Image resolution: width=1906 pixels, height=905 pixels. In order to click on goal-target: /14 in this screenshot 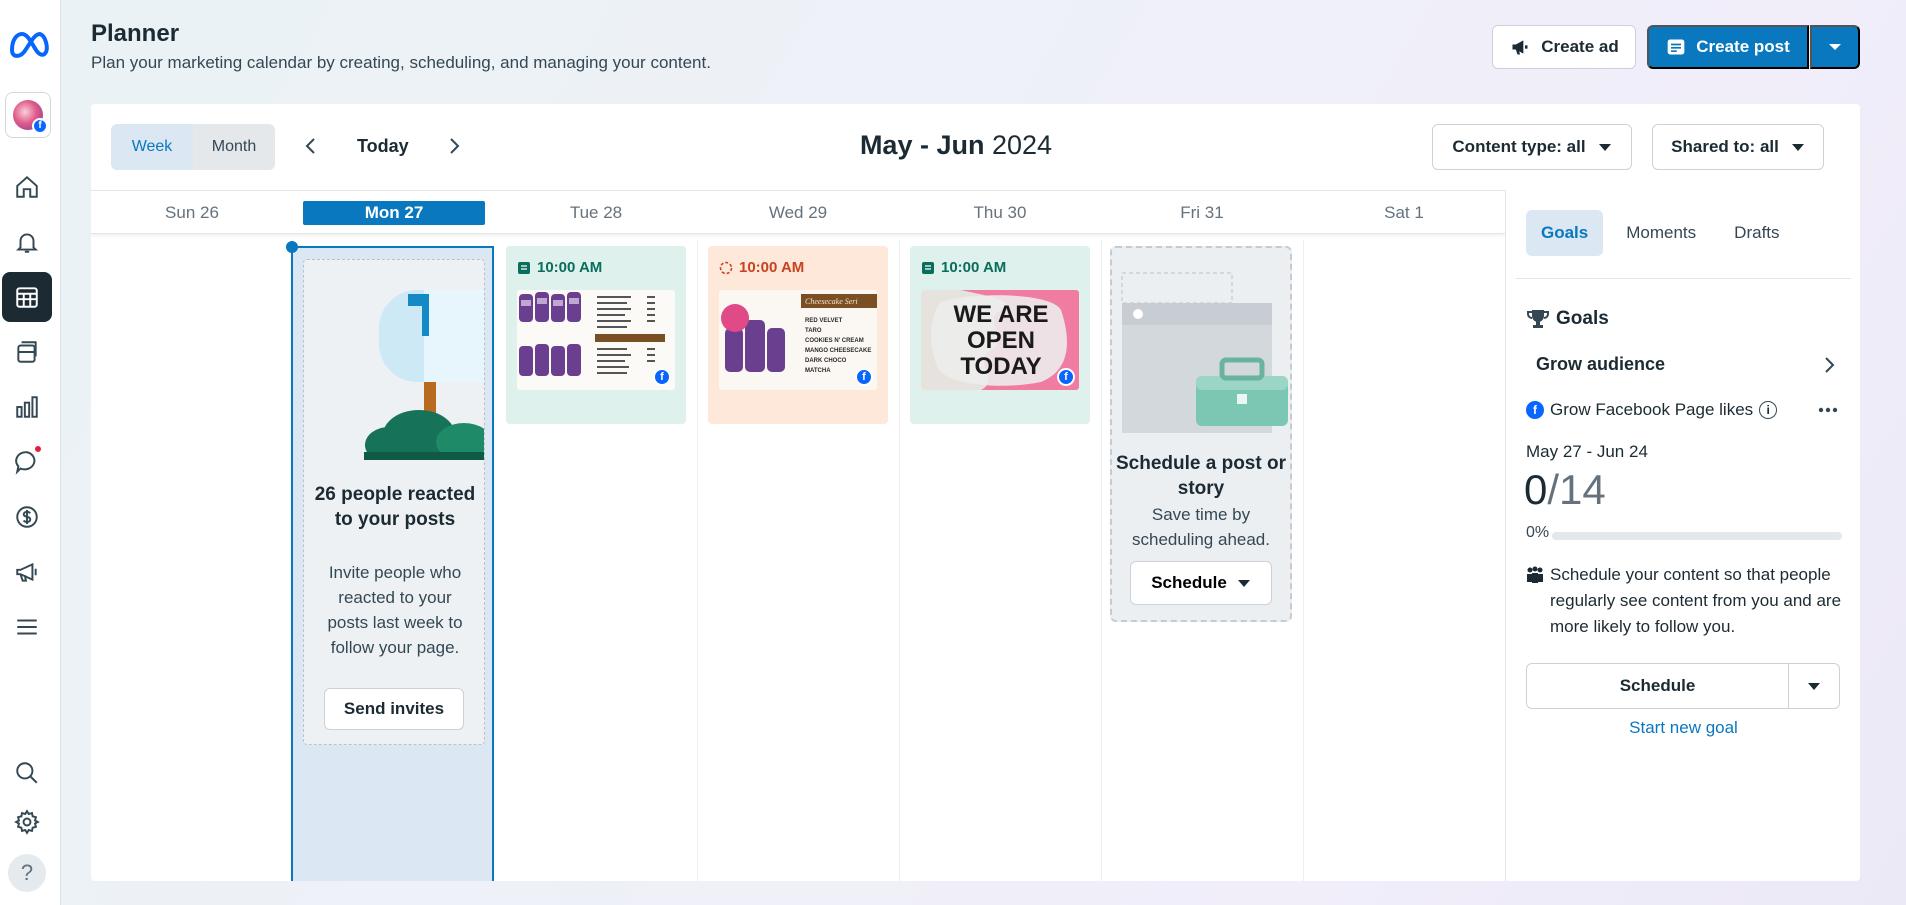, I will do `click(1576, 489)`.